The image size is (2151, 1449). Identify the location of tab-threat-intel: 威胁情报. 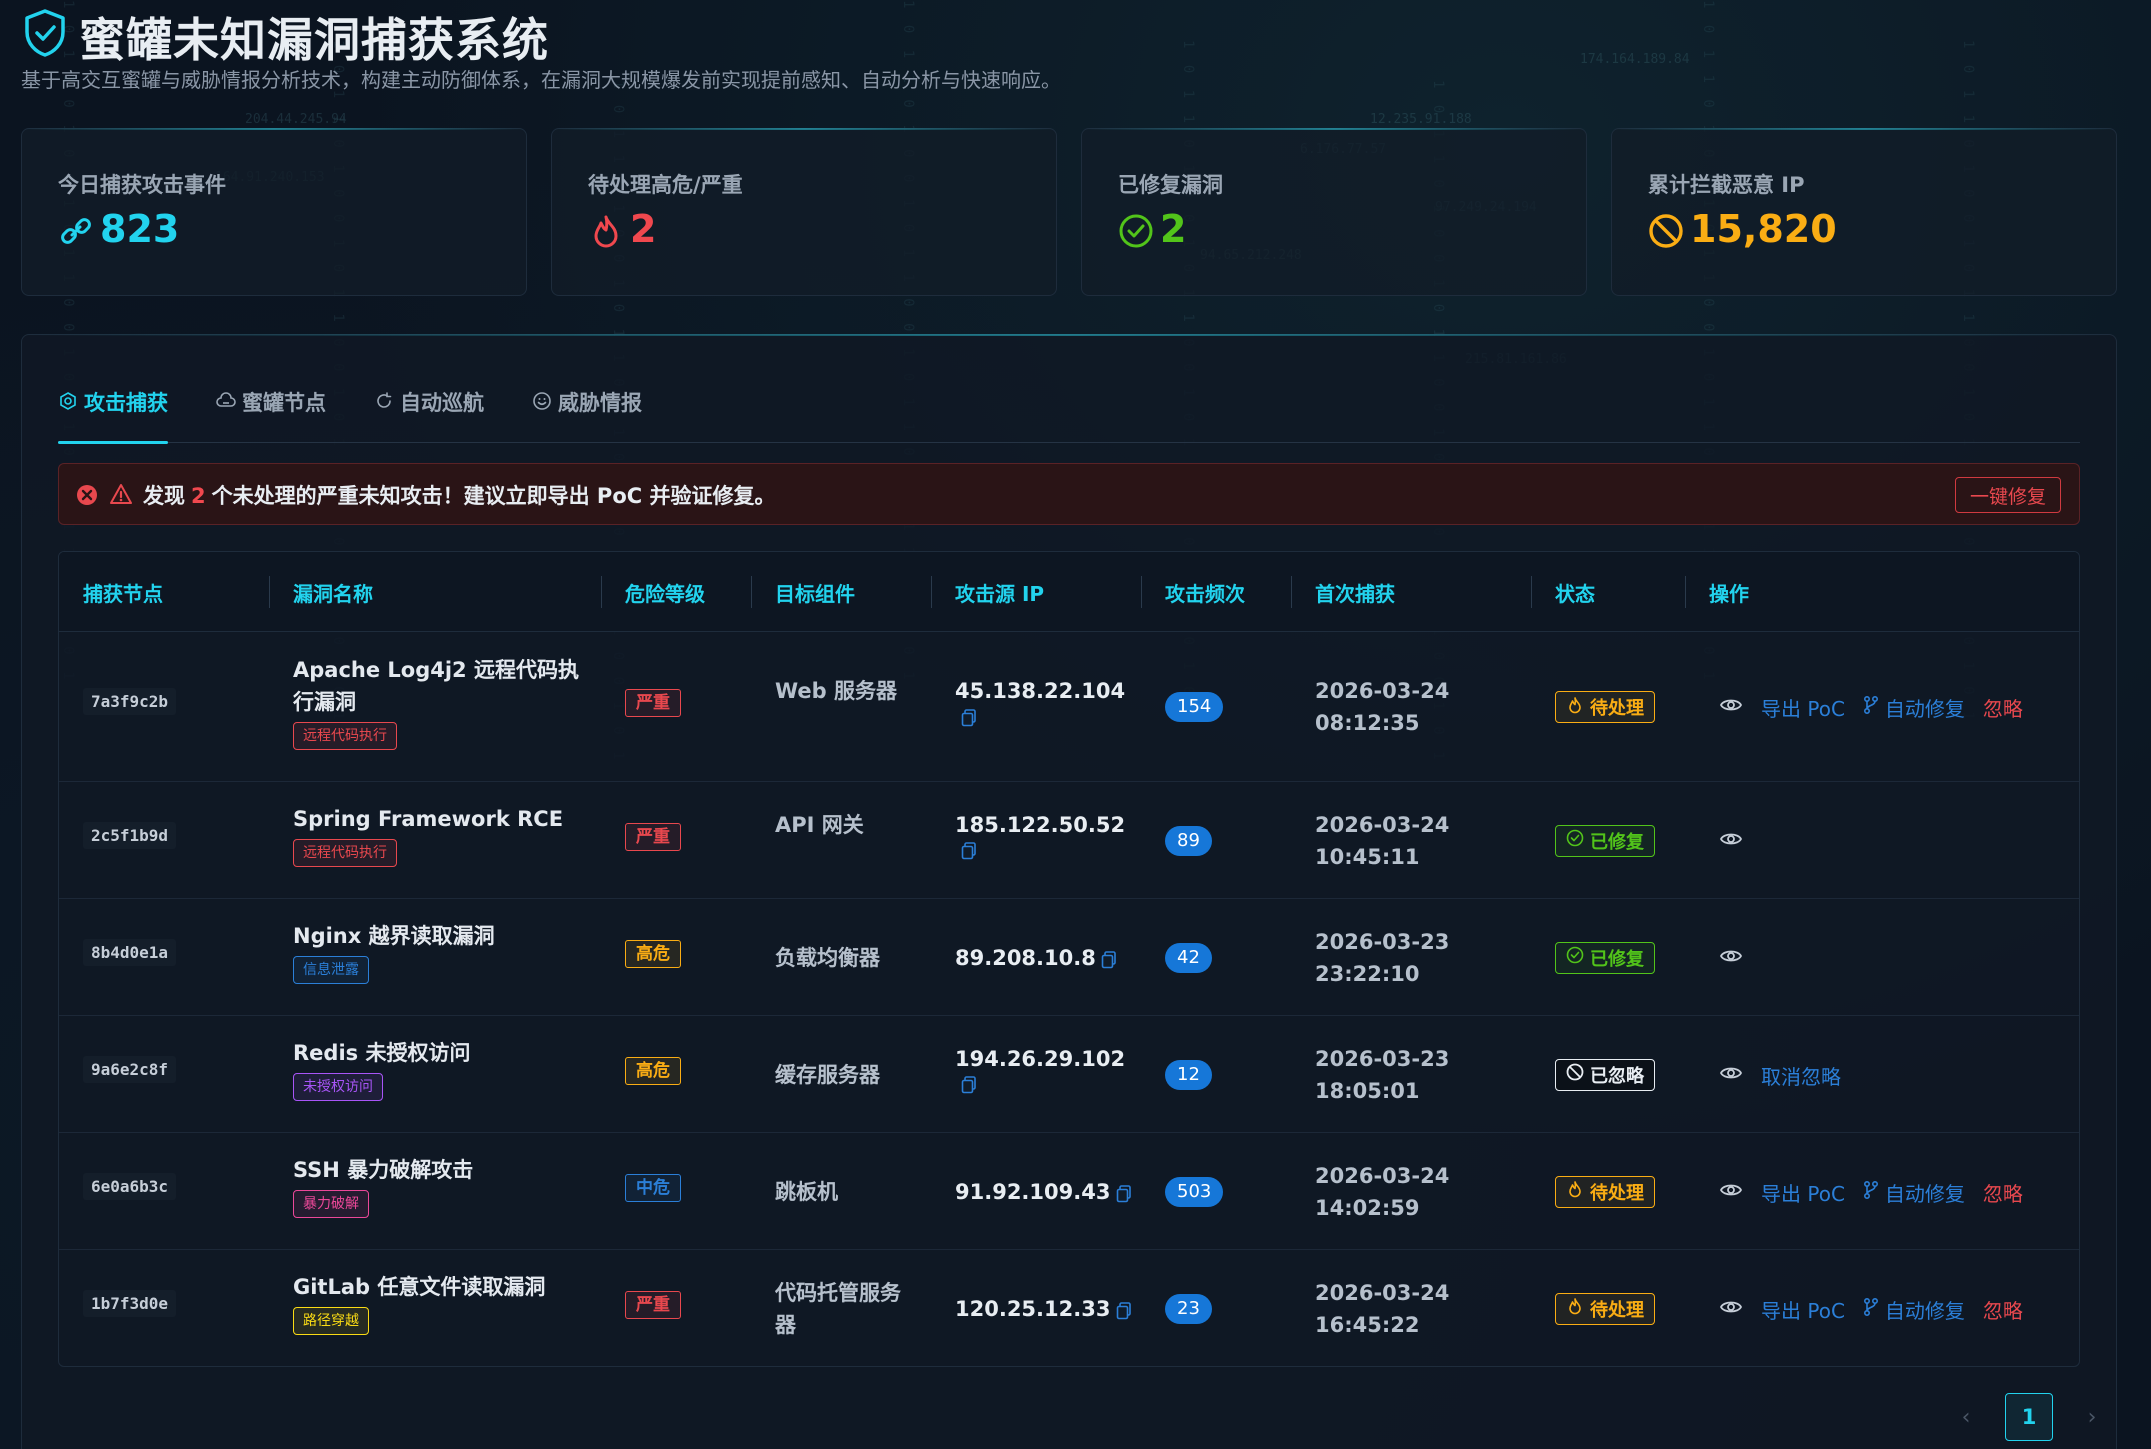
(587, 415).